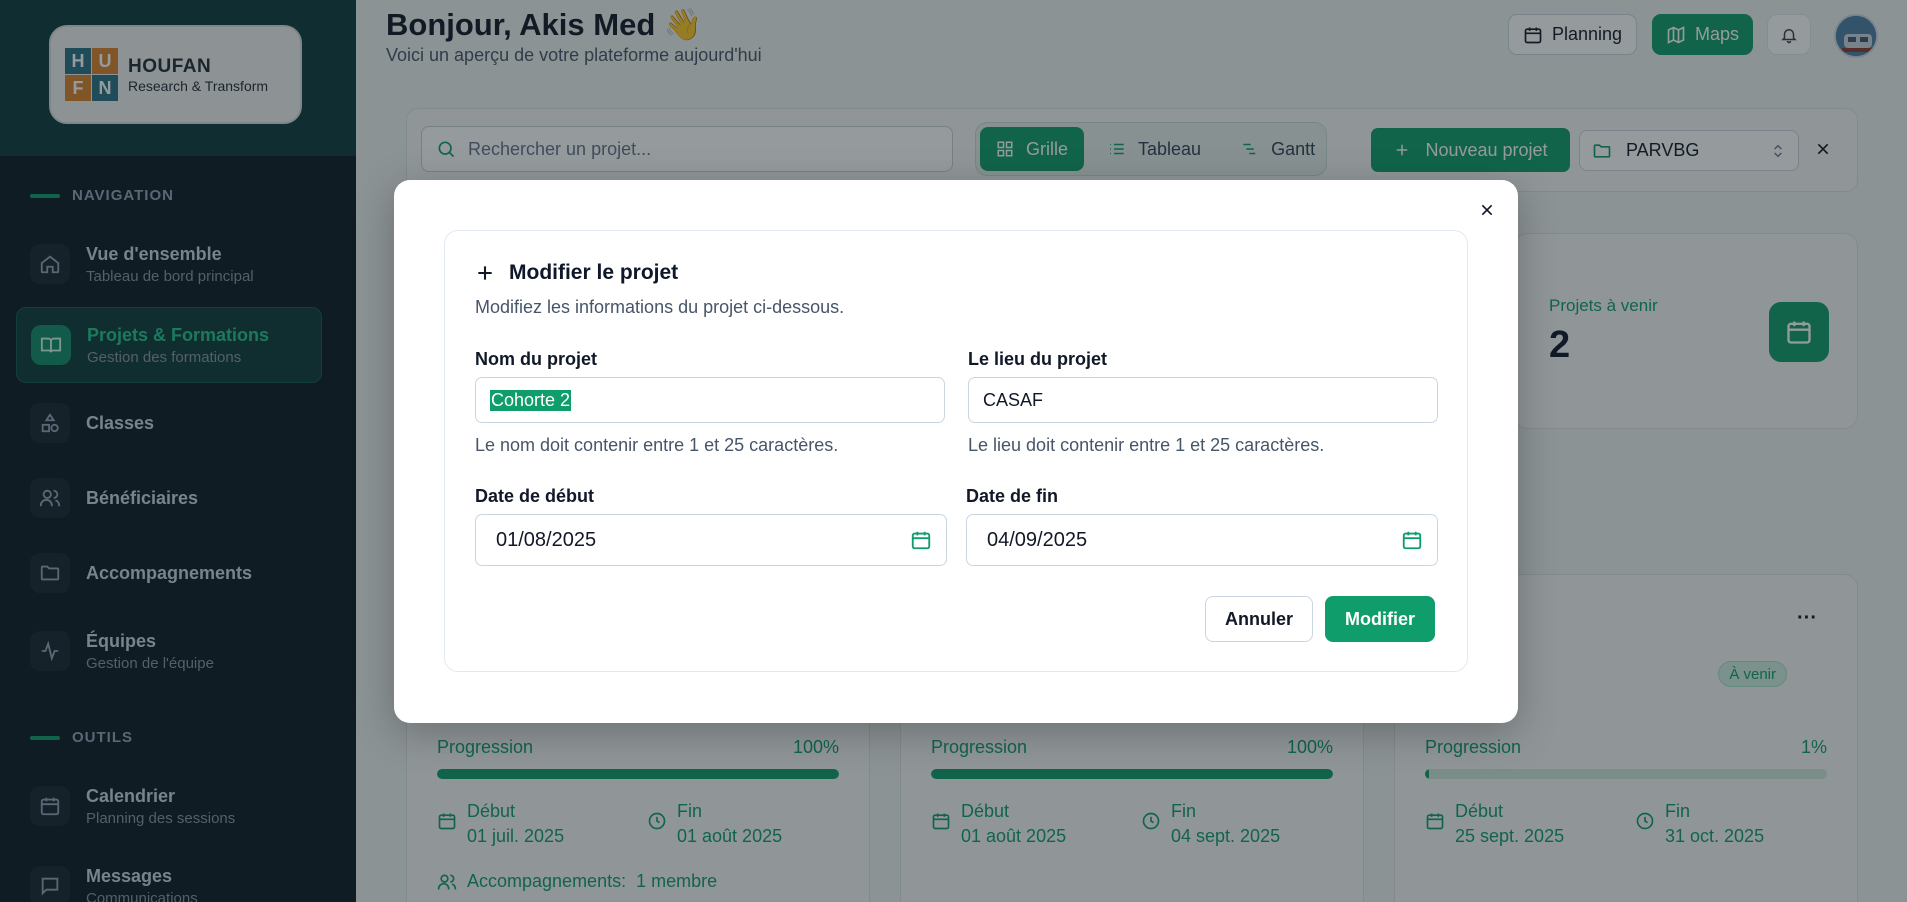  What do you see at coordinates (1037, 539) in the screenshot?
I see `end-date-value: 04/09/2025` at bounding box center [1037, 539].